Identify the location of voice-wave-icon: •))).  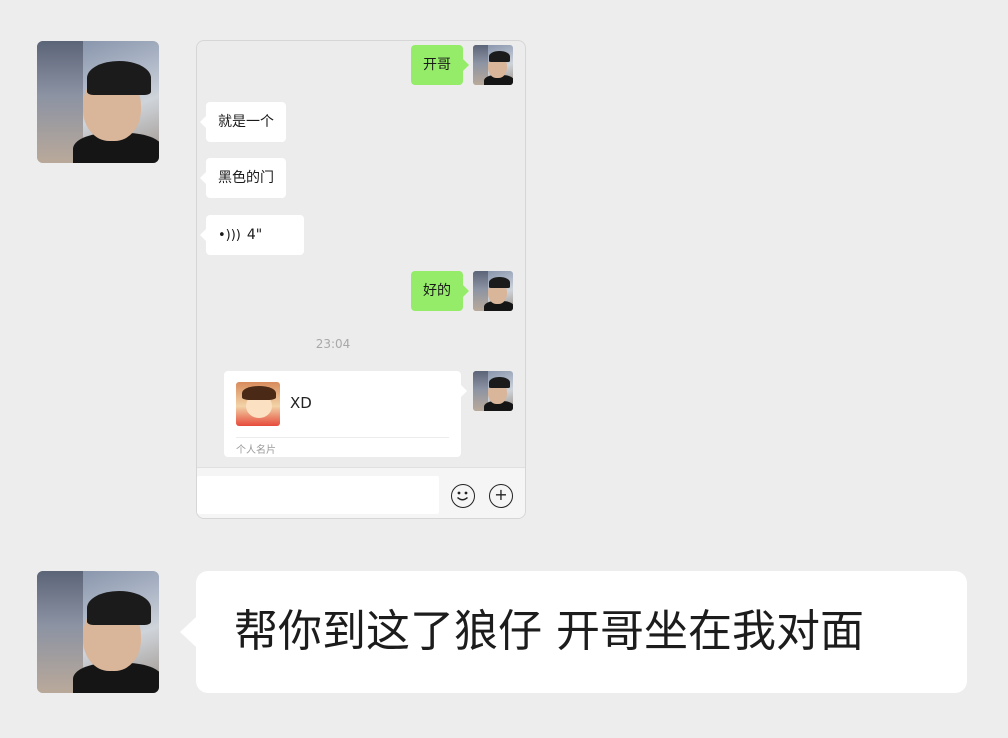
(229, 235).